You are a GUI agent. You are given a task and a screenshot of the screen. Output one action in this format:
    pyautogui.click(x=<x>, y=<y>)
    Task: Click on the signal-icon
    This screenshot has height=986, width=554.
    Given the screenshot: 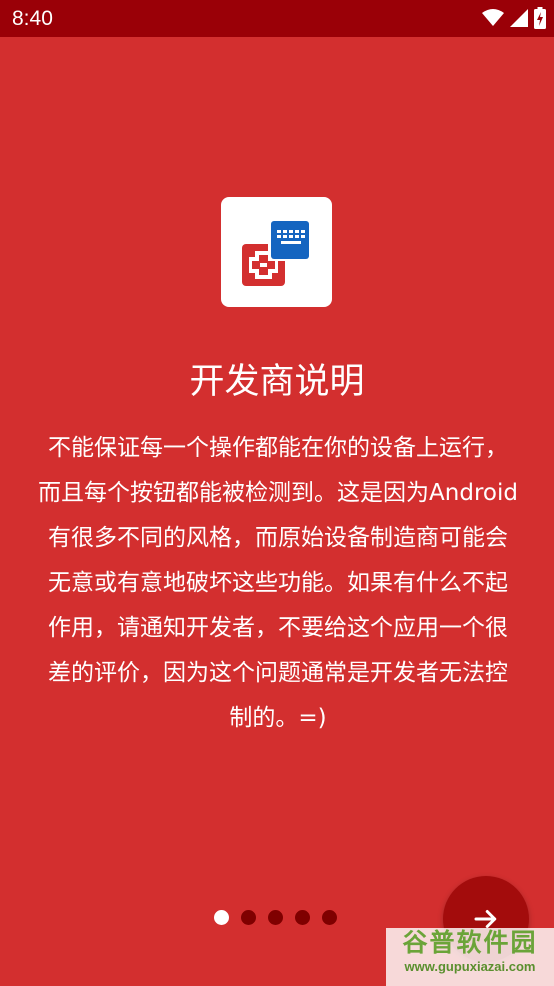 What is the action you would take?
    pyautogui.click(x=519, y=18)
    